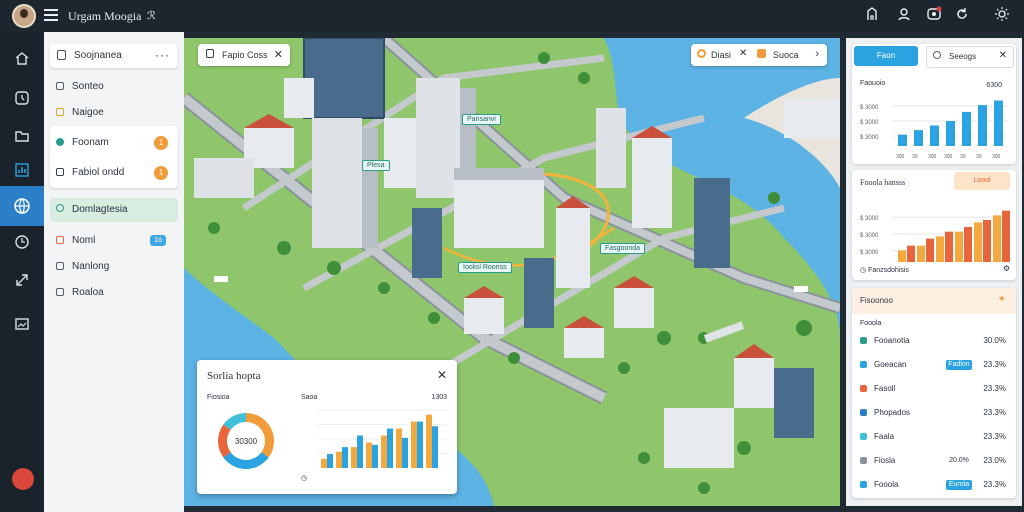 Image resolution: width=1024 pixels, height=512 pixels. What do you see at coordinates (60, 142) in the screenshot?
I see `dot-icon` at bounding box center [60, 142].